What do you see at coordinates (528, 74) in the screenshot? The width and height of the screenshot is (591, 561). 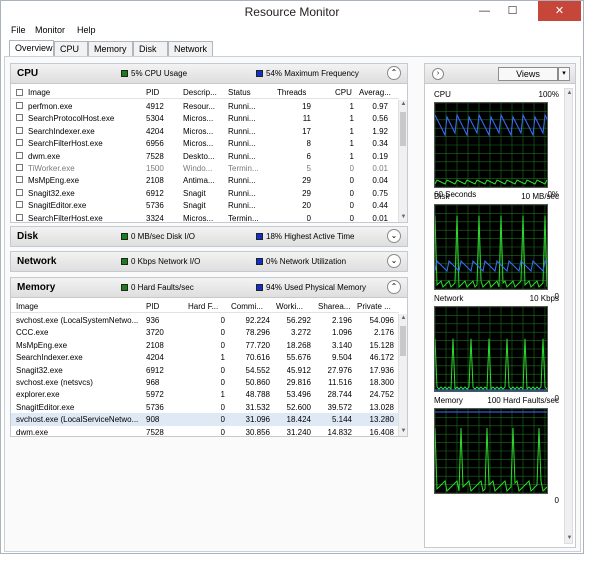 I see `views-button: Views` at bounding box center [528, 74].